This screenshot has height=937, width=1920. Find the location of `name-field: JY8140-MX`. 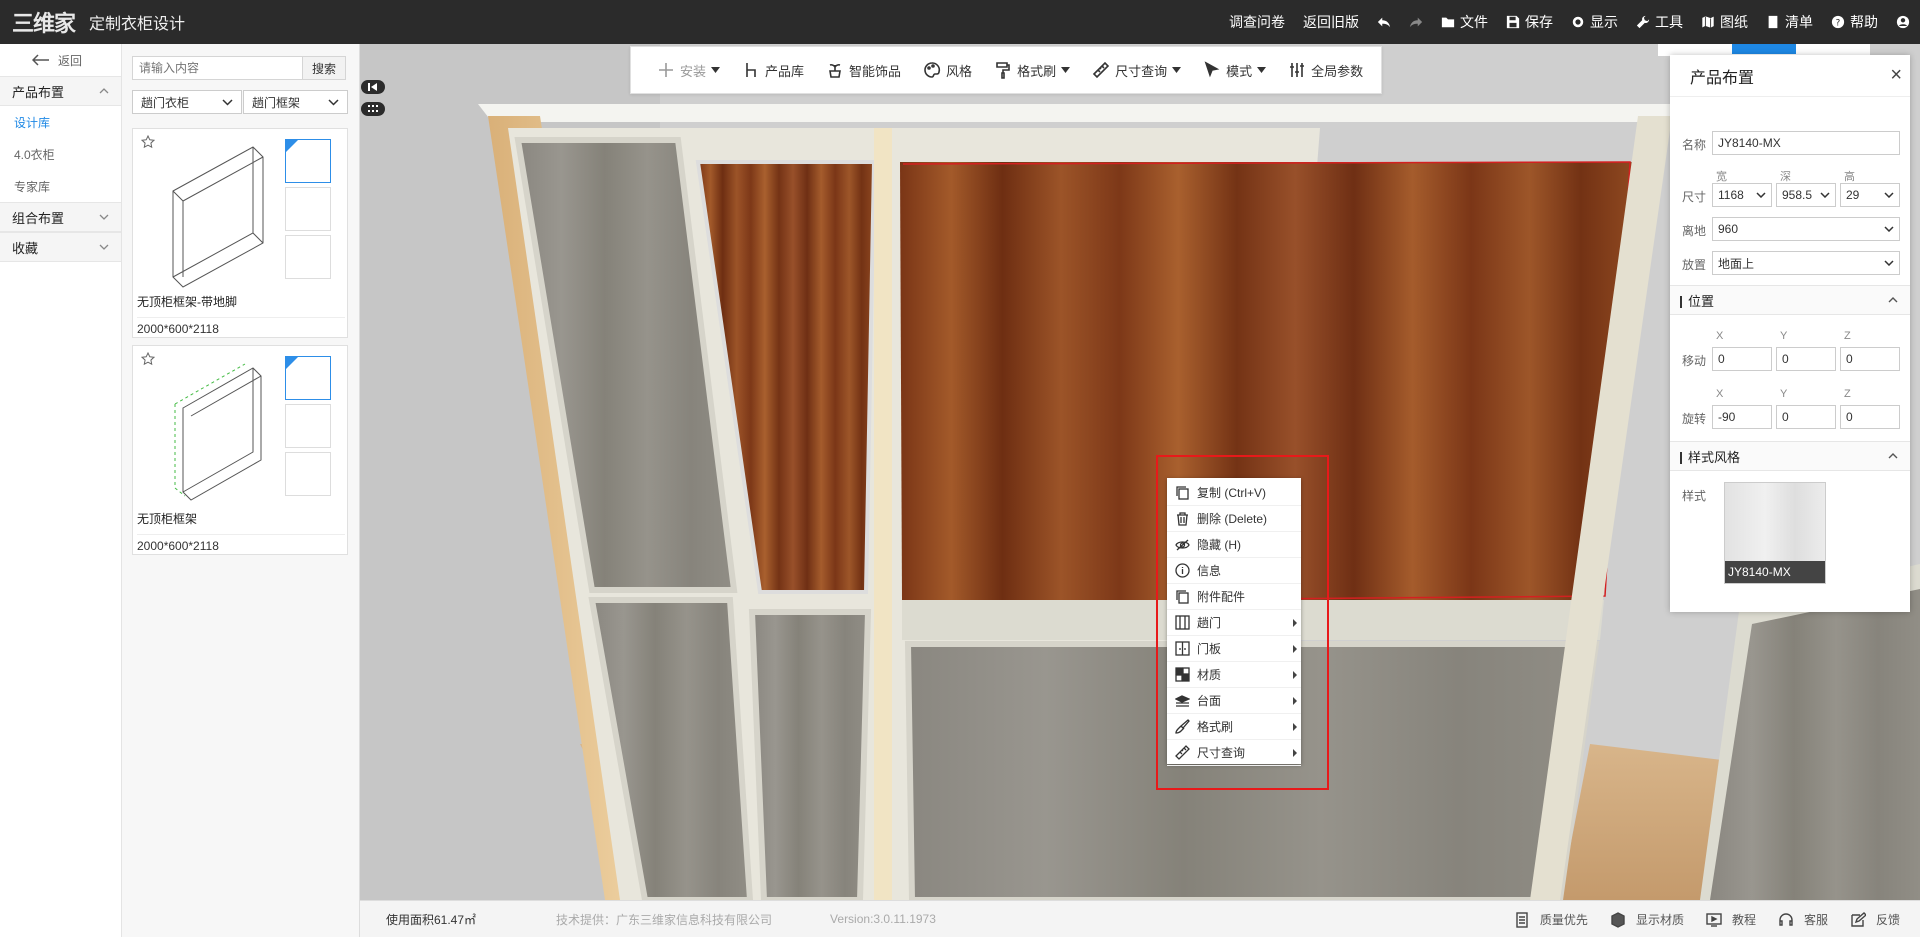

name-field: JY8140-MX is located at coordinates (1806, 143).